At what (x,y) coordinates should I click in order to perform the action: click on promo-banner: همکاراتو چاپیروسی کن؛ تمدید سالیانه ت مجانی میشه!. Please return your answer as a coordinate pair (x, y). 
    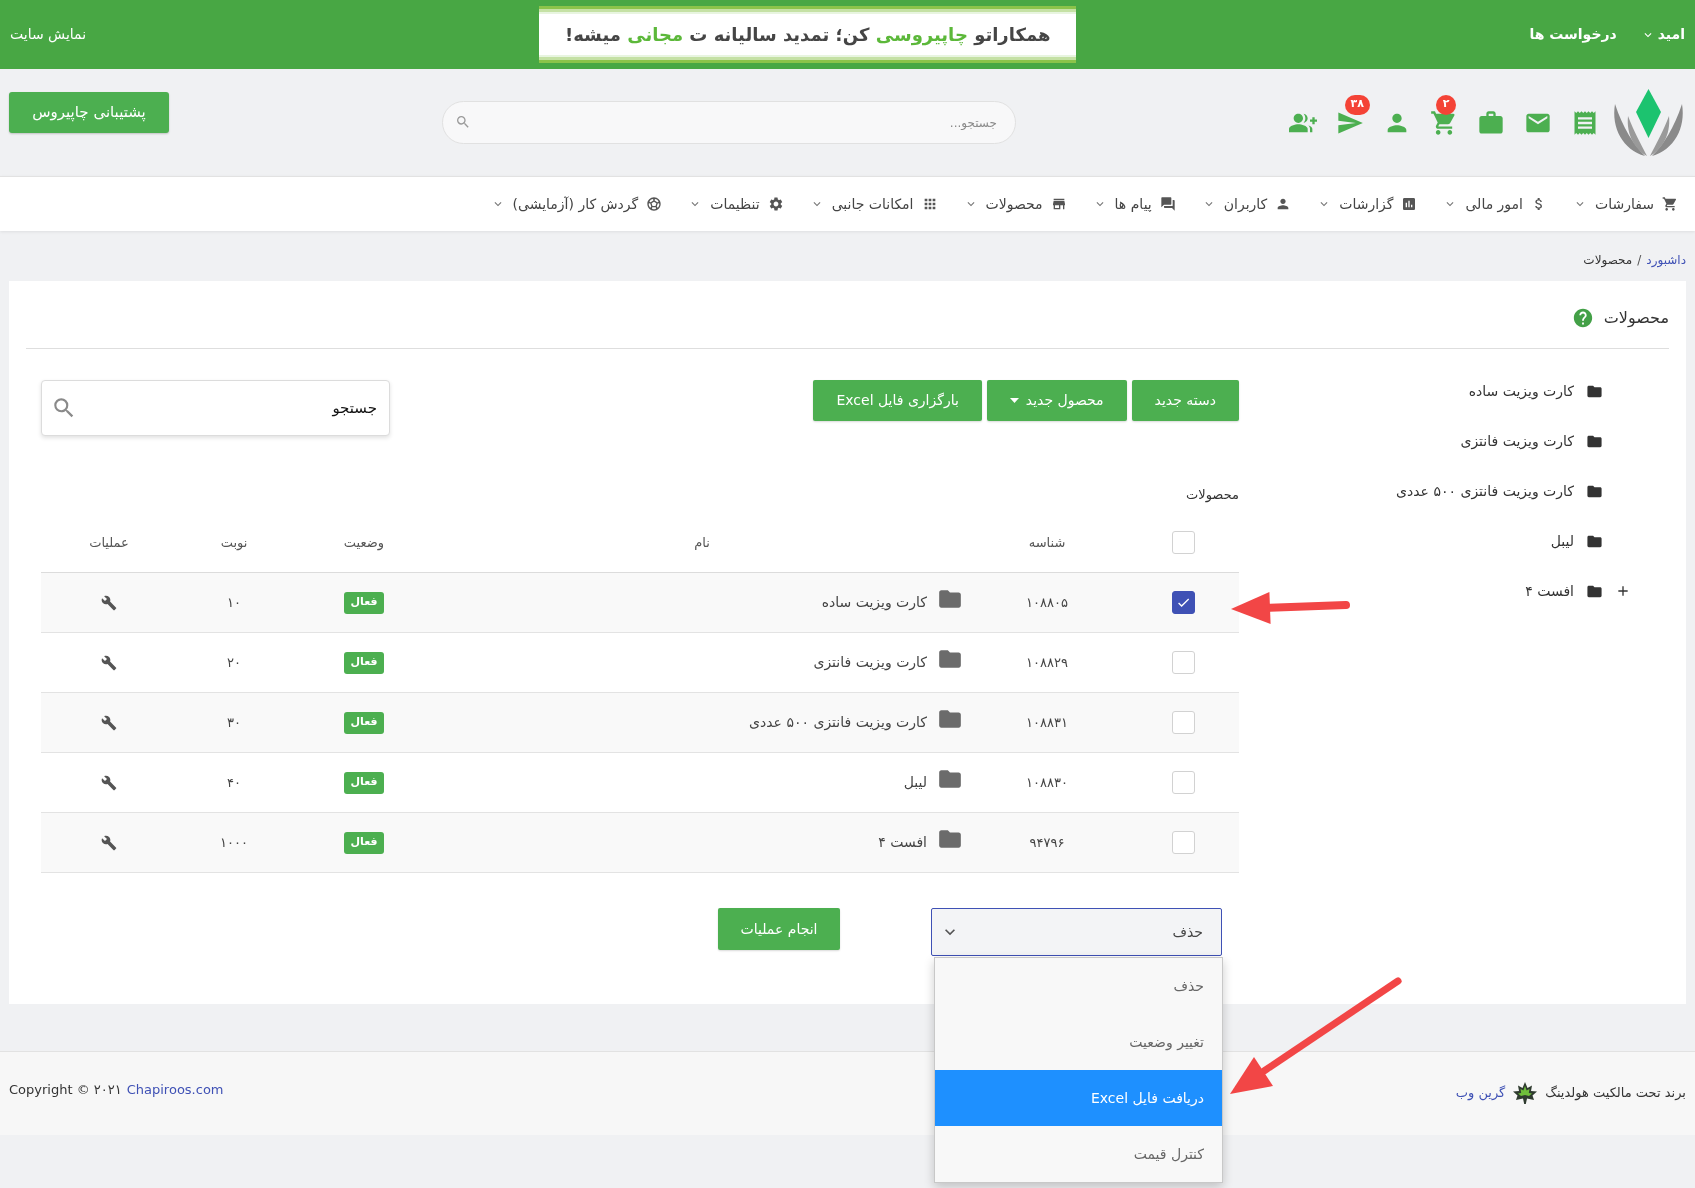
    Looking at the image, I should click on (808, 34).